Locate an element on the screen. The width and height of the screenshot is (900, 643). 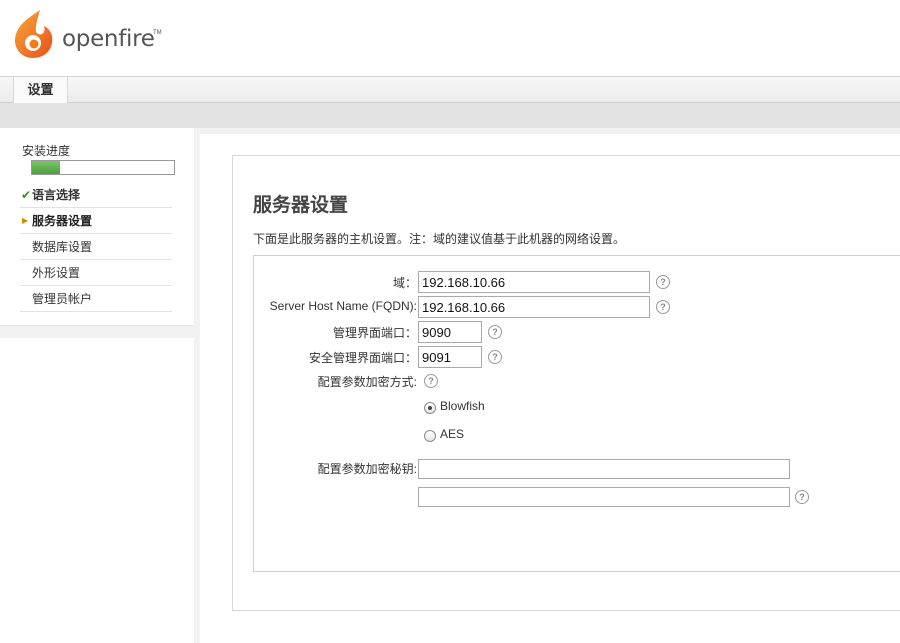
step-database: 数据库设置 is located at coordinates (96, 247).